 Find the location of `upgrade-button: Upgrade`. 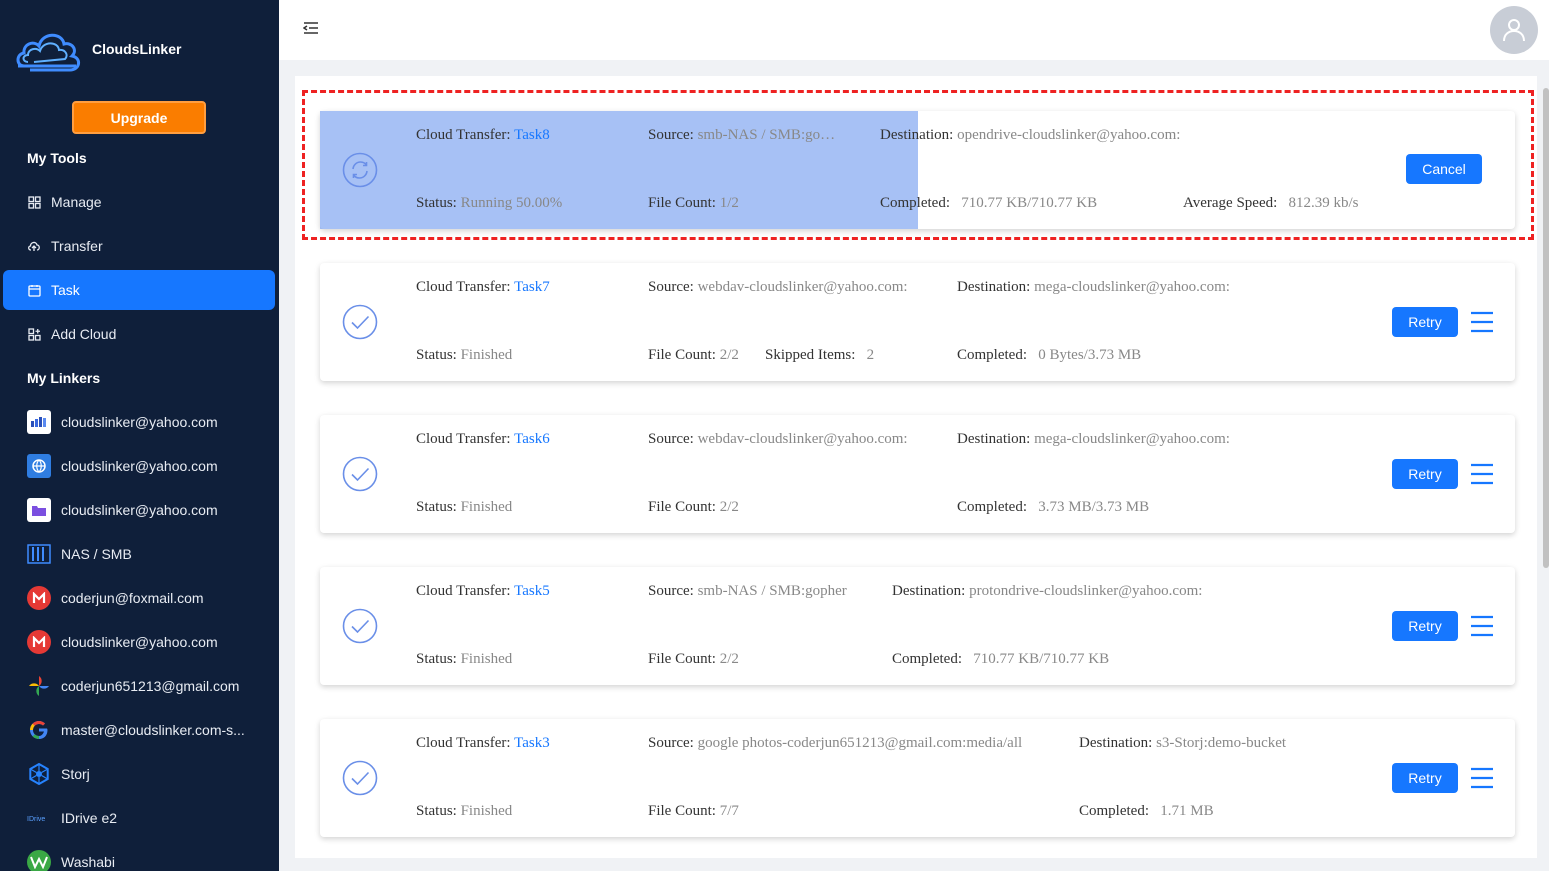

upgrade-button: Upgrade is located at coordinates (139, 117).